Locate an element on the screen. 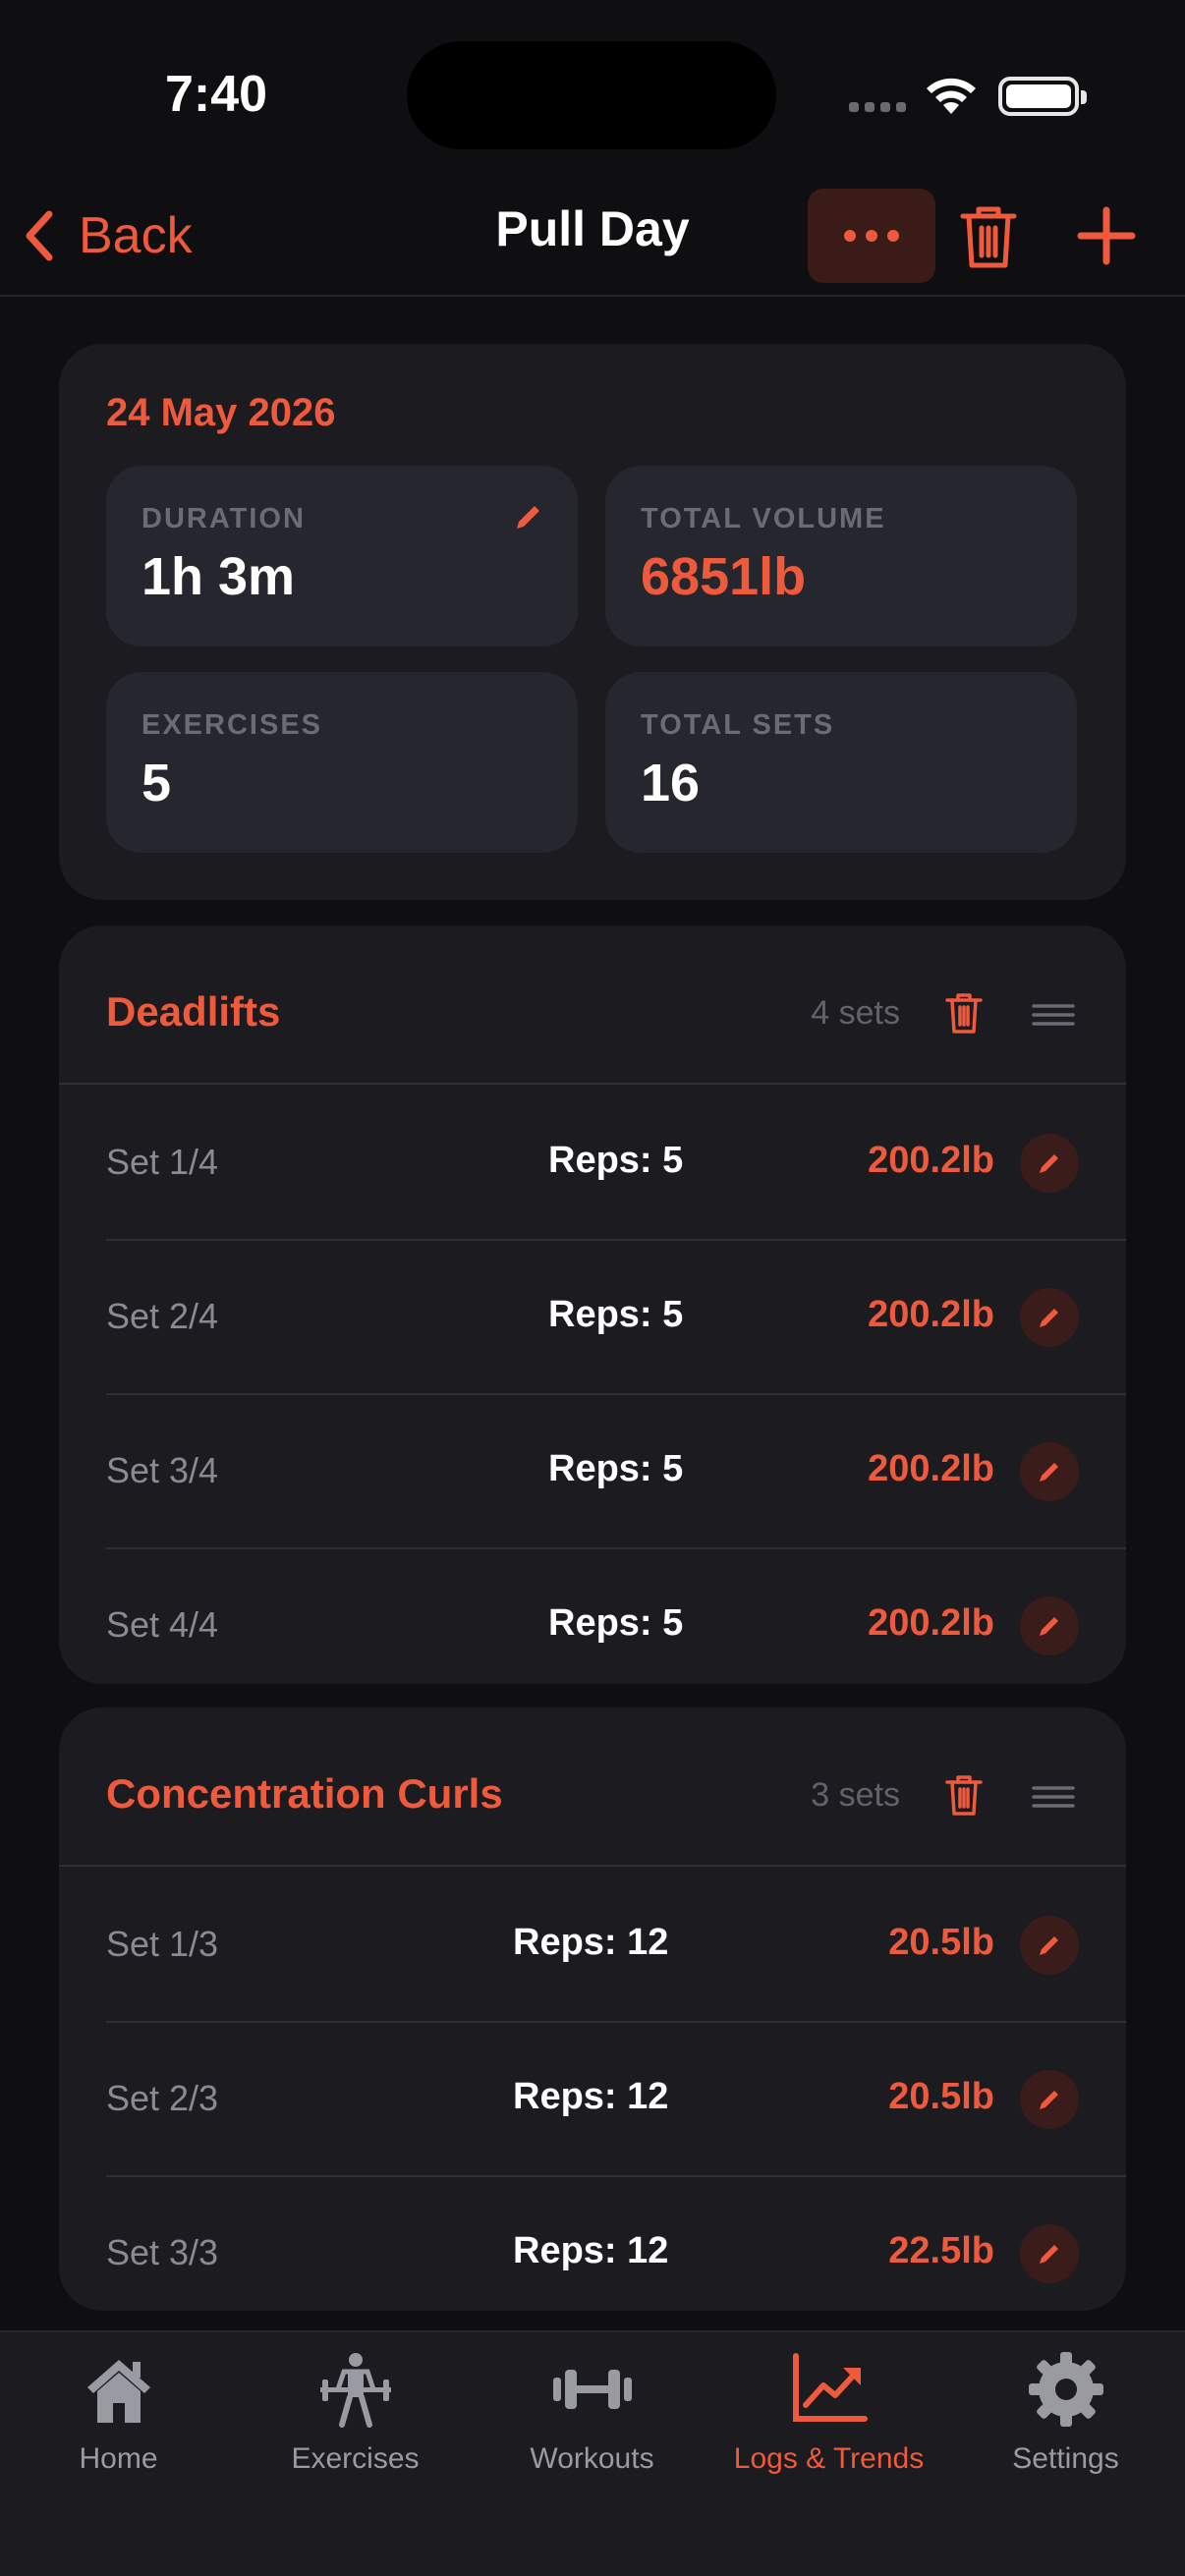 The image size is (1185, 2576). stat-label: TOTAL VOLUME is located at coordinates (763, 518).